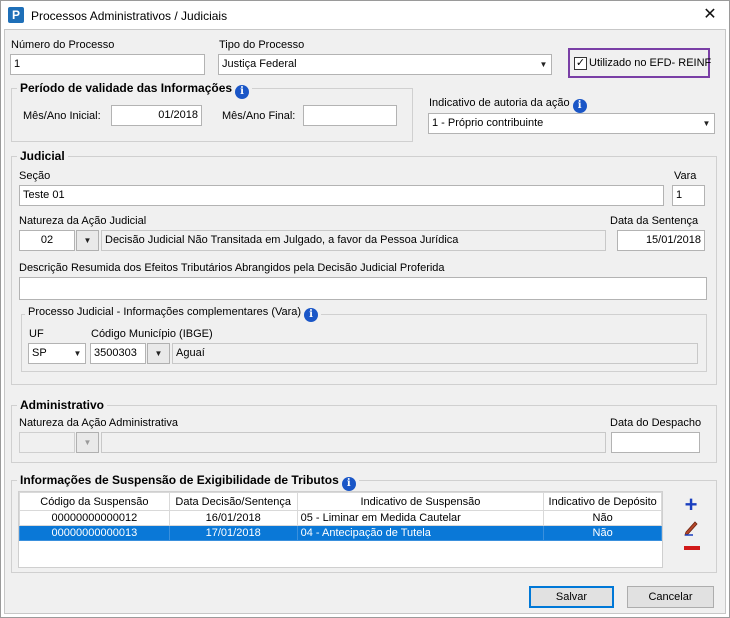  What do you see at coordinates (42, 156) in the screenshot?
I see `judicial-legend: Judicial` at bounding box center [42, 156].